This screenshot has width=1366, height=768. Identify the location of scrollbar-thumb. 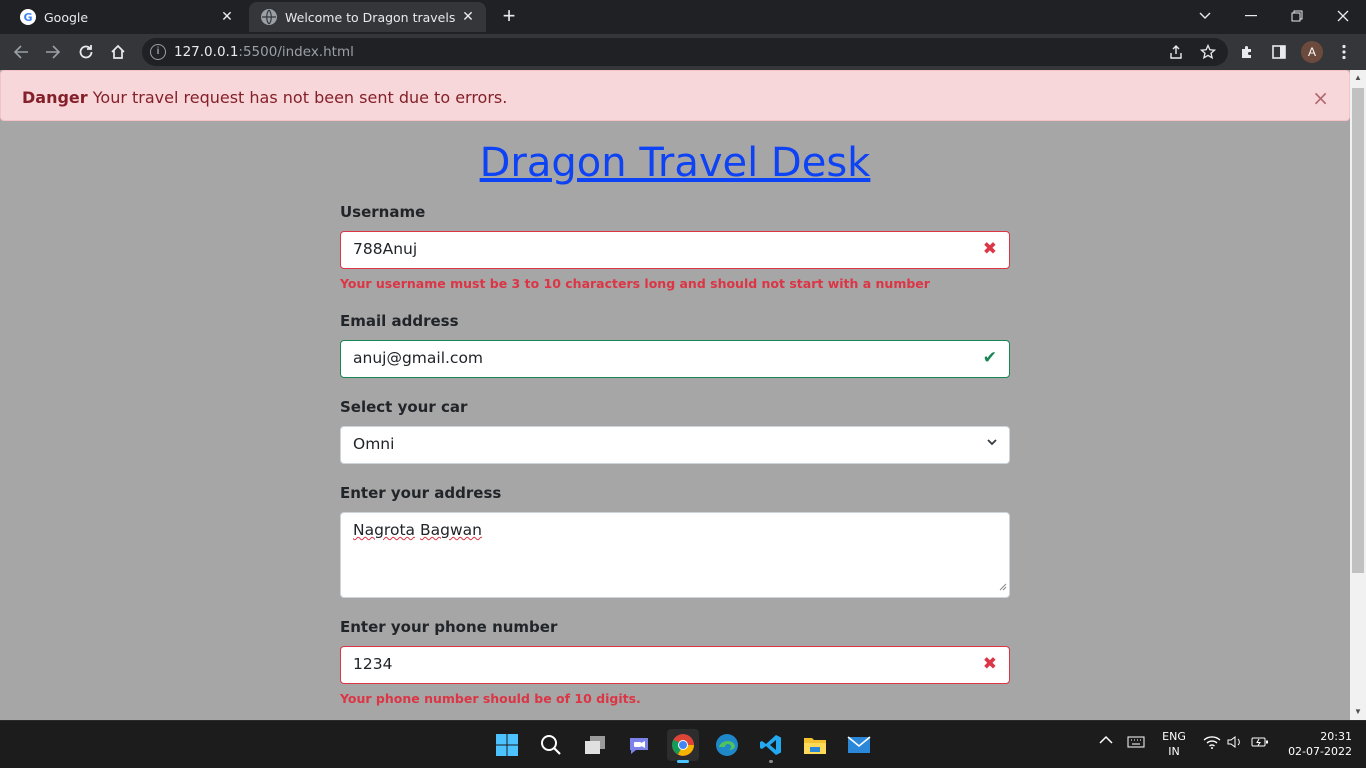
(1358, 330).